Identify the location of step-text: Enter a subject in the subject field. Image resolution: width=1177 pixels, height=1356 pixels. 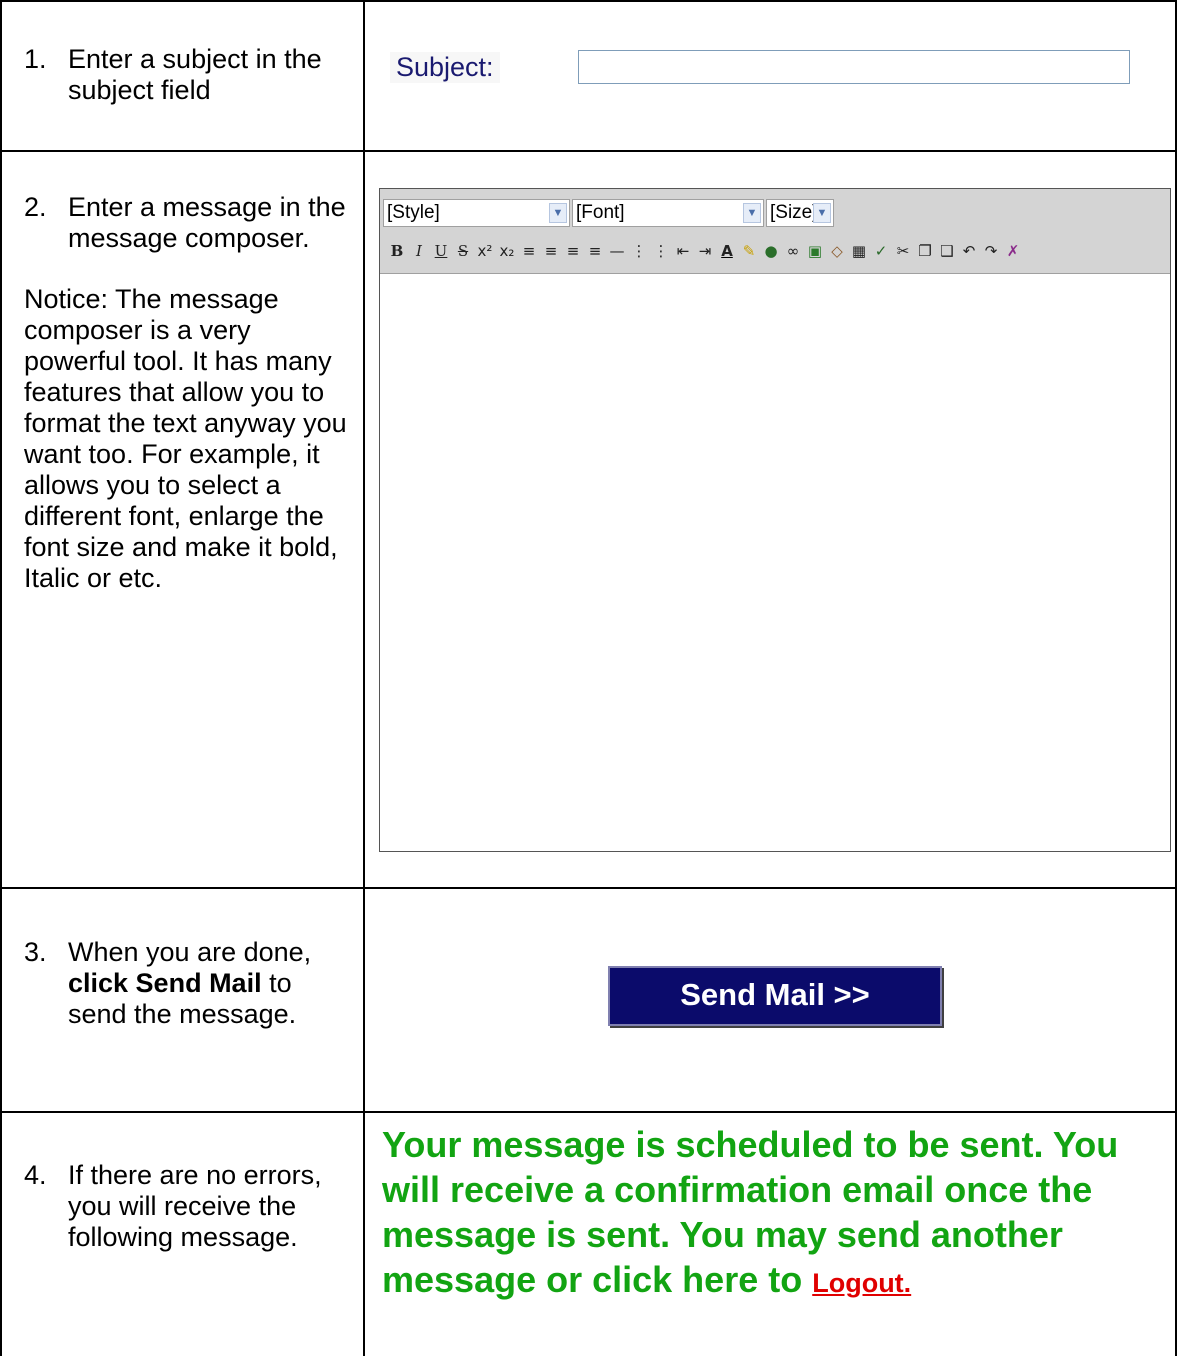
(195, 74).